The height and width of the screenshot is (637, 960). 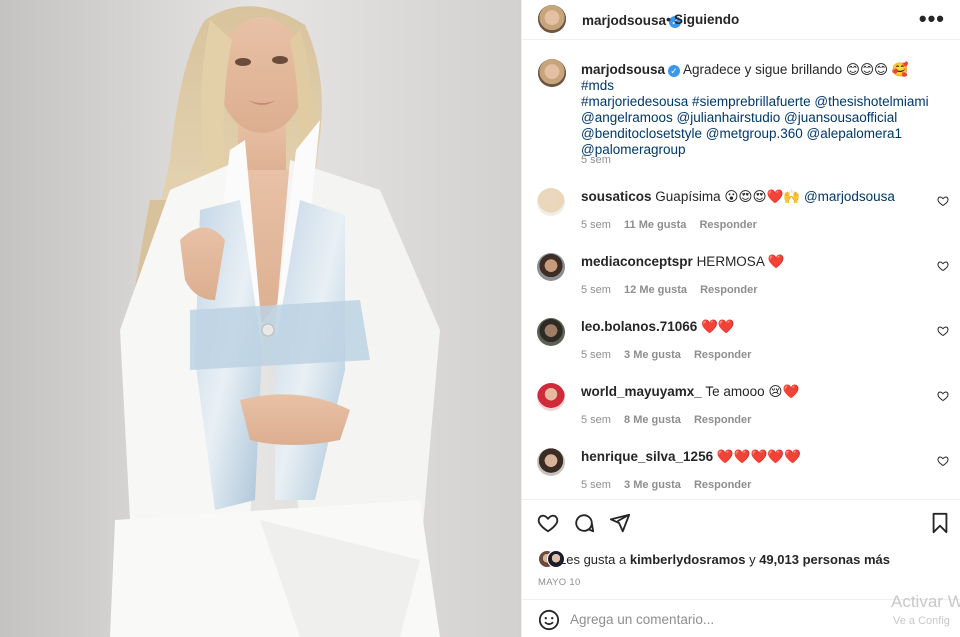 I want to click on comment-body: ❤️❤️❤️❤️❤️, so click(x=758, y=456).